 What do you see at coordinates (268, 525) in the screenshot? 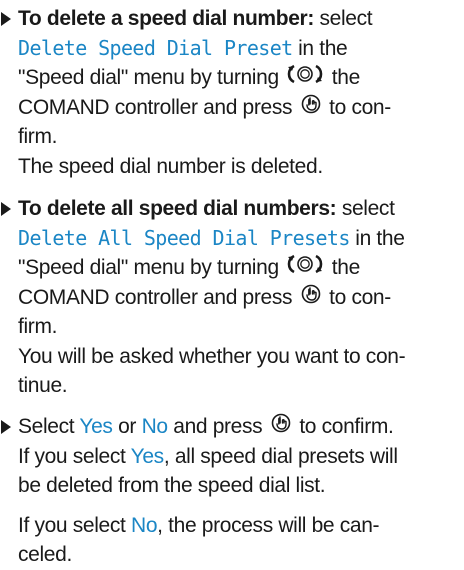
I see `step-text: , the process will be can-` at bounding box center [268, 525].